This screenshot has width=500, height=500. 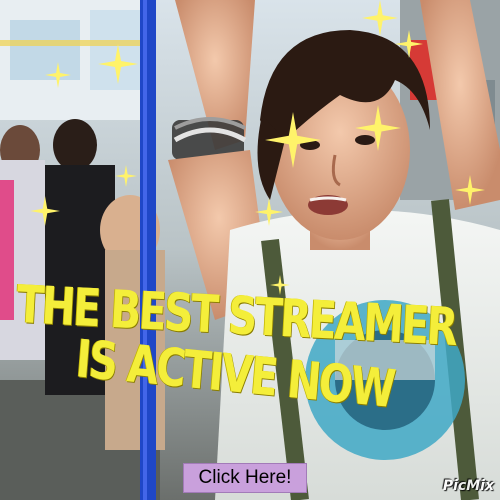 I want to click on picmix-watermark: PicMix, so click(x=468, y=486).